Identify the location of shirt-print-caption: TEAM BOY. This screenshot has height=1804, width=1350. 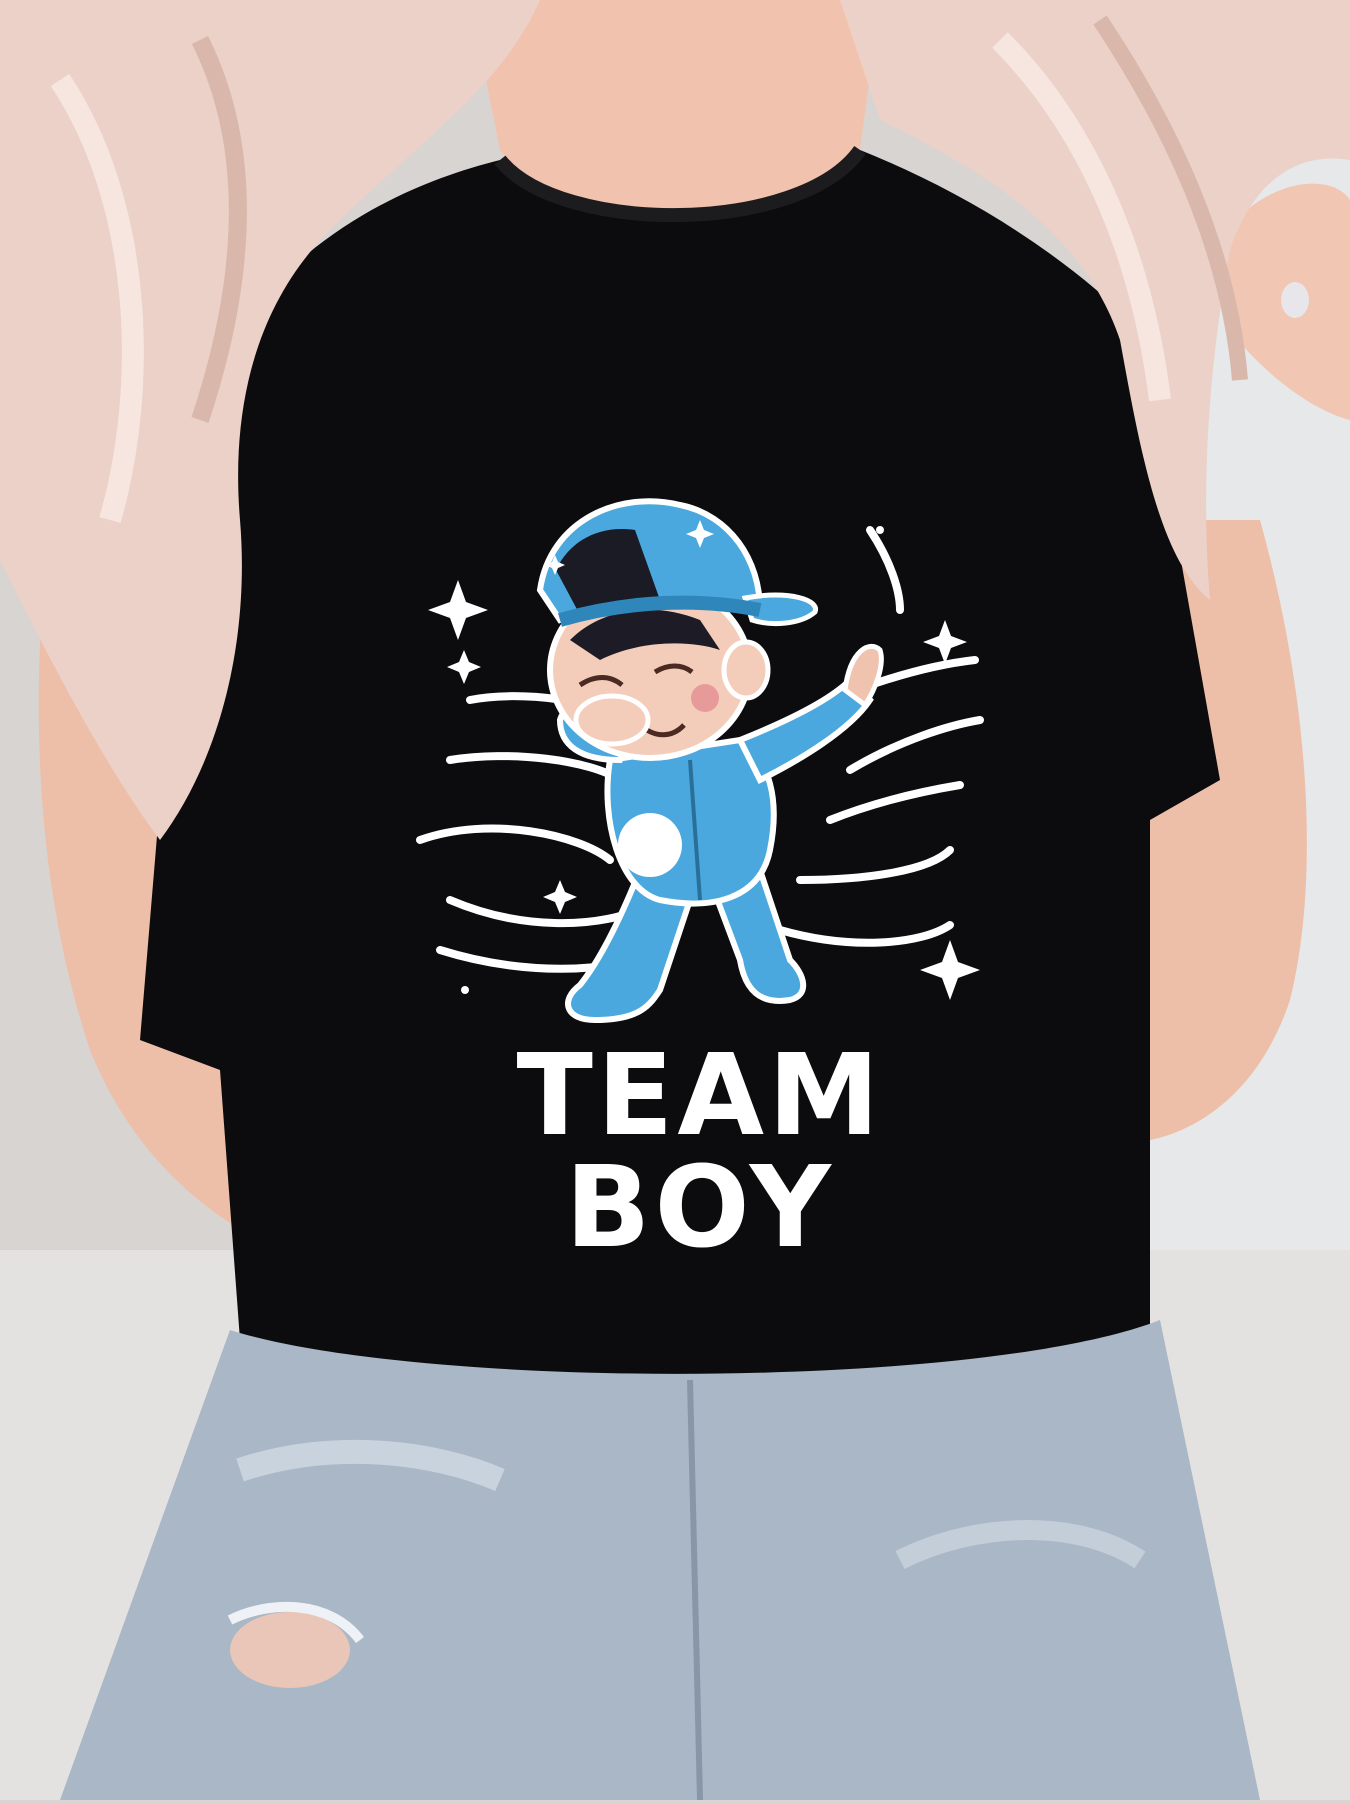
(700, 1152).